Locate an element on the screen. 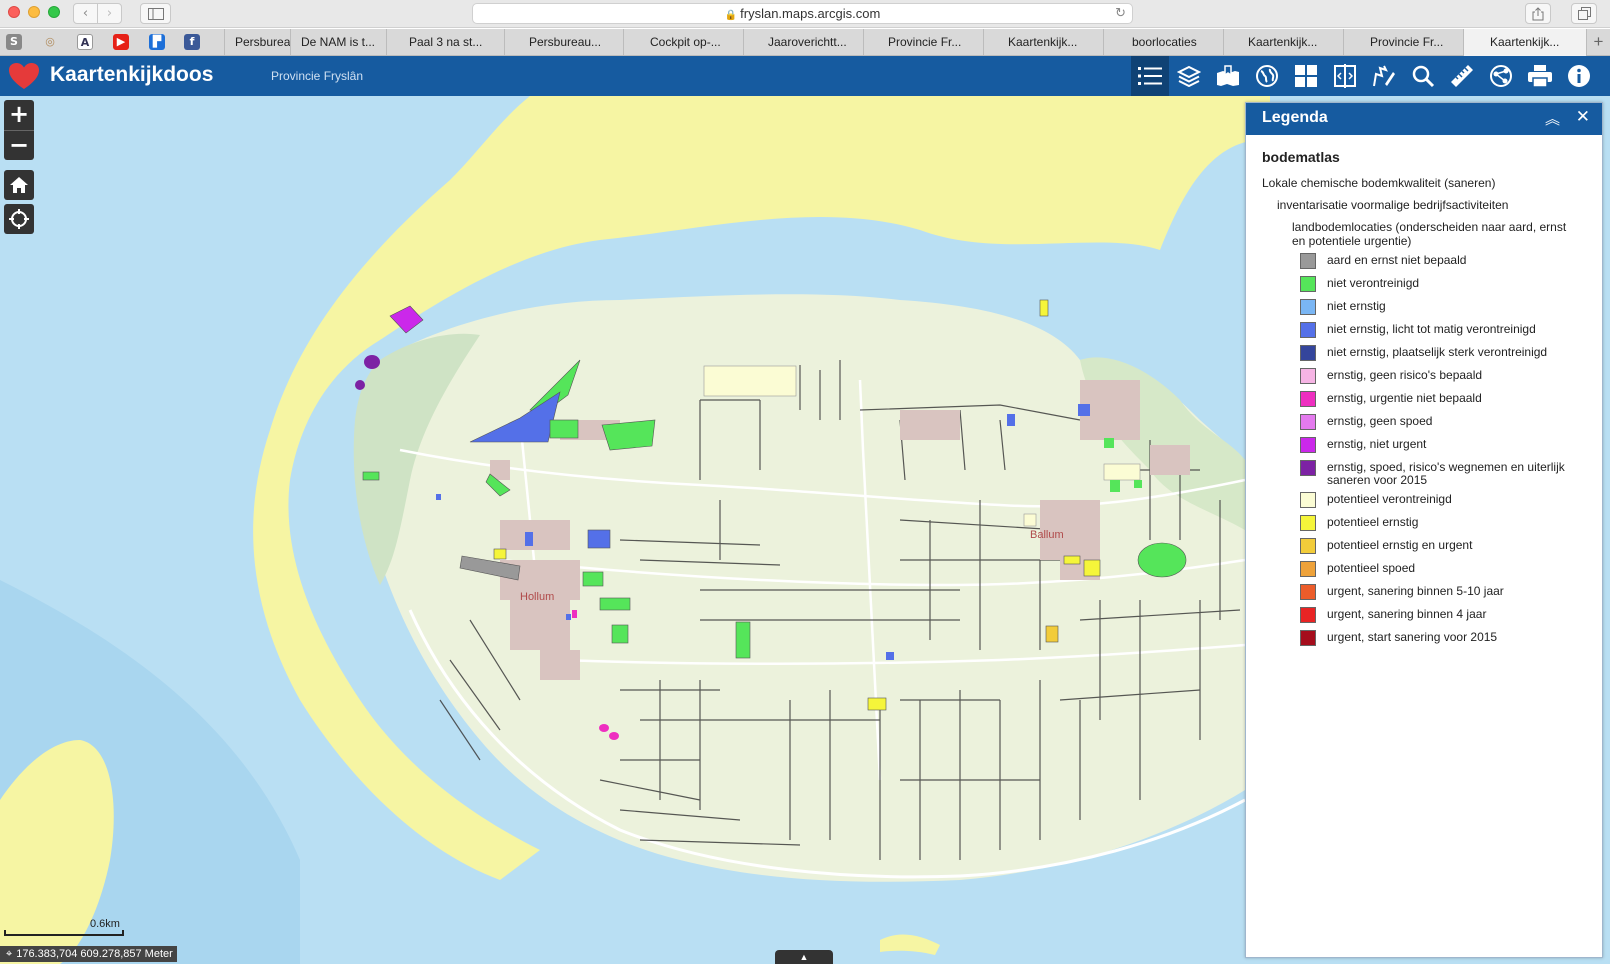 The height and width of the screenshot is (964, 1610). window-minimize-button is located at coordinates (34, 12).